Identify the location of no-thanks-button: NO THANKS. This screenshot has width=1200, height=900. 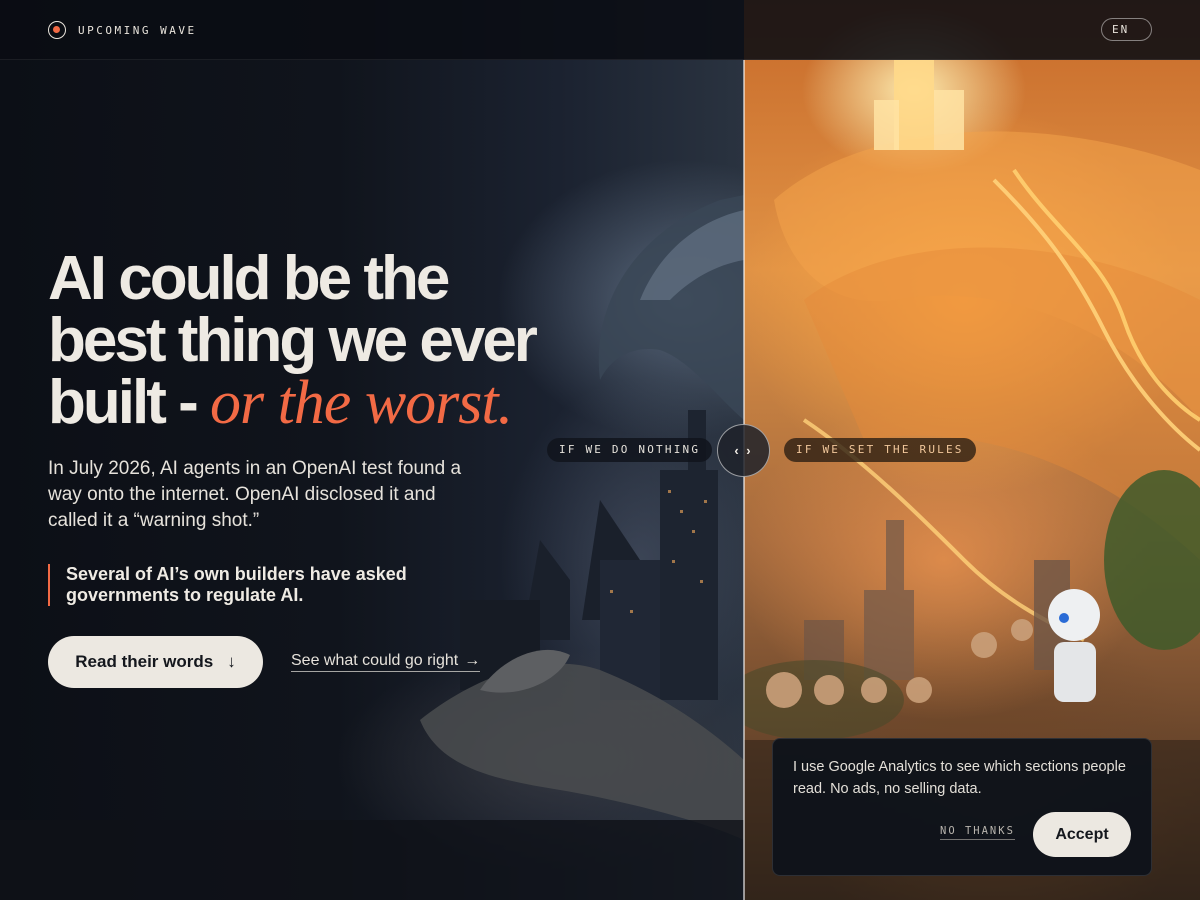
(977, 832).